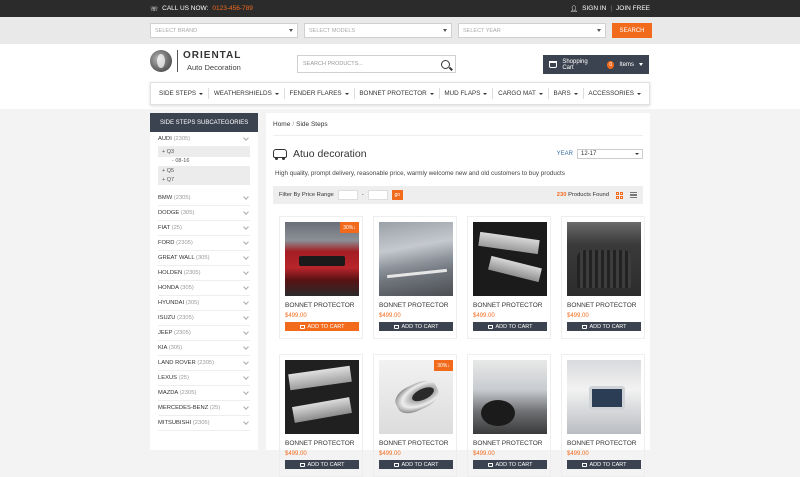 The height and width of the screenshot is (477, 800). Describe the element at coordinates (204, 333) in the screenshot. I see `sidebar-item-jeep: JEEP (2305)` at that location.